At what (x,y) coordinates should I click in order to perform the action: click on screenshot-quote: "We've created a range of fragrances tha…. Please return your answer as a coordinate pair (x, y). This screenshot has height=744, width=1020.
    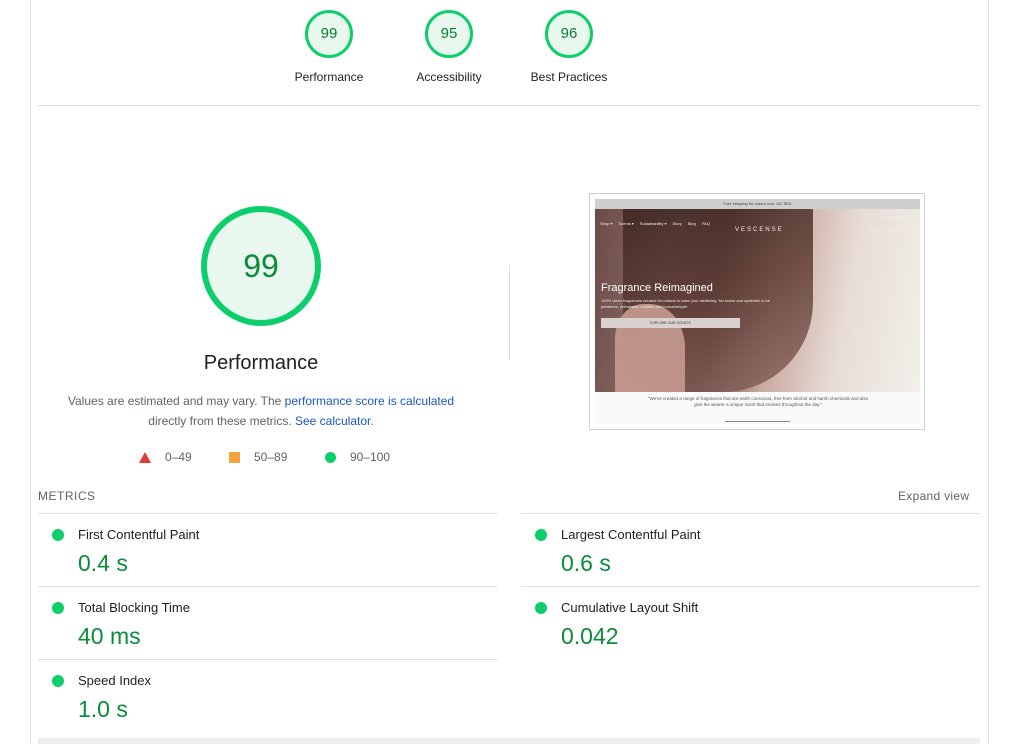
    Looking at the image, I should click on (758, 401).